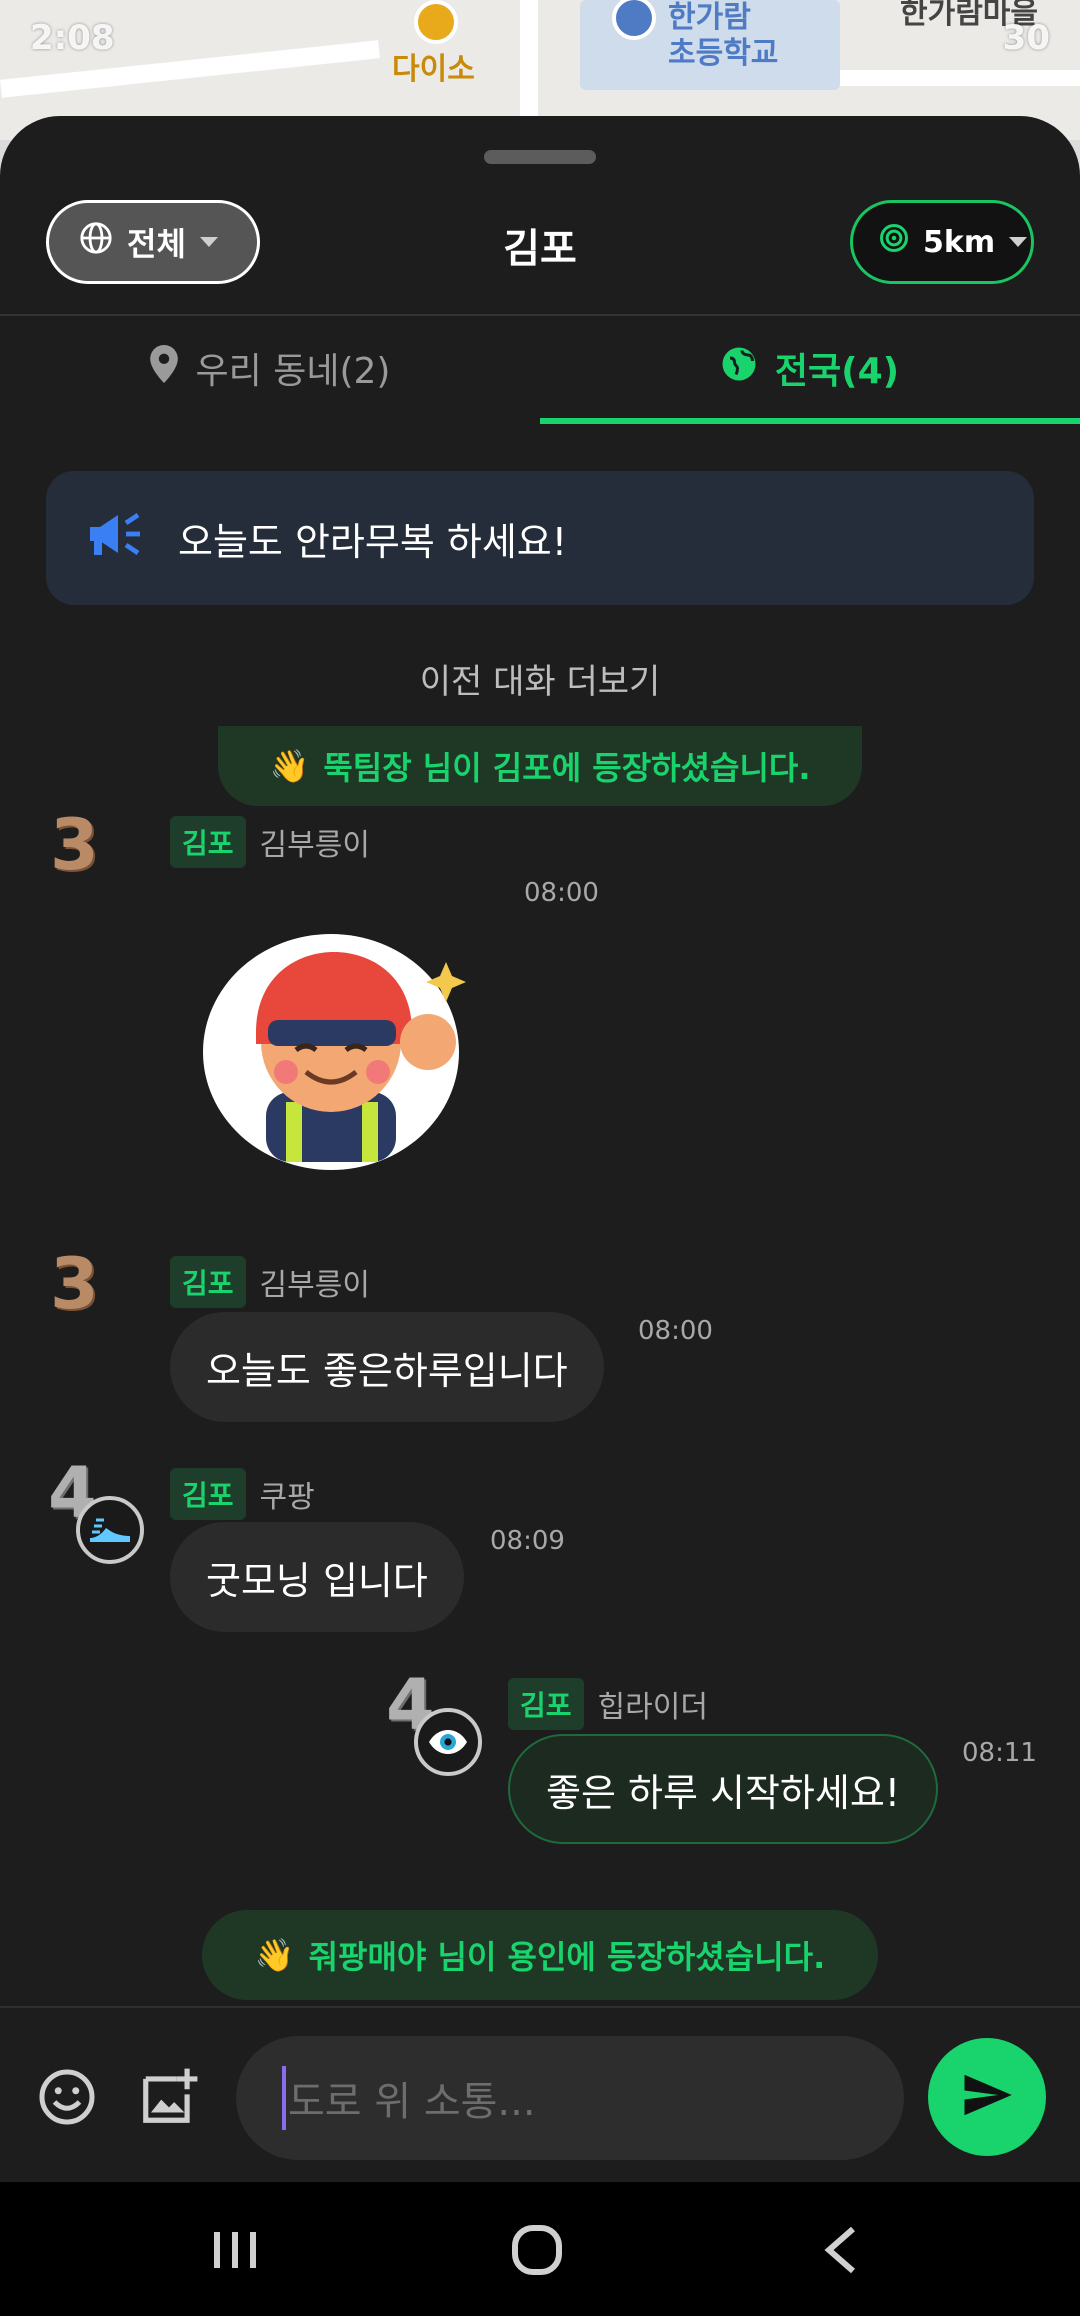 This screenshot has width=1080, height=2316. I want to click on nickname: 쿠팡, so click(287, 1494).